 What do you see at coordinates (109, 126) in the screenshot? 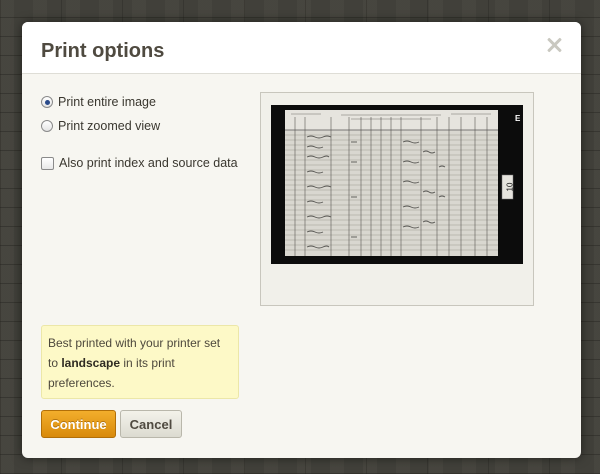
I see `option-label: Print zoomed view` at bounding box center [109, 126].